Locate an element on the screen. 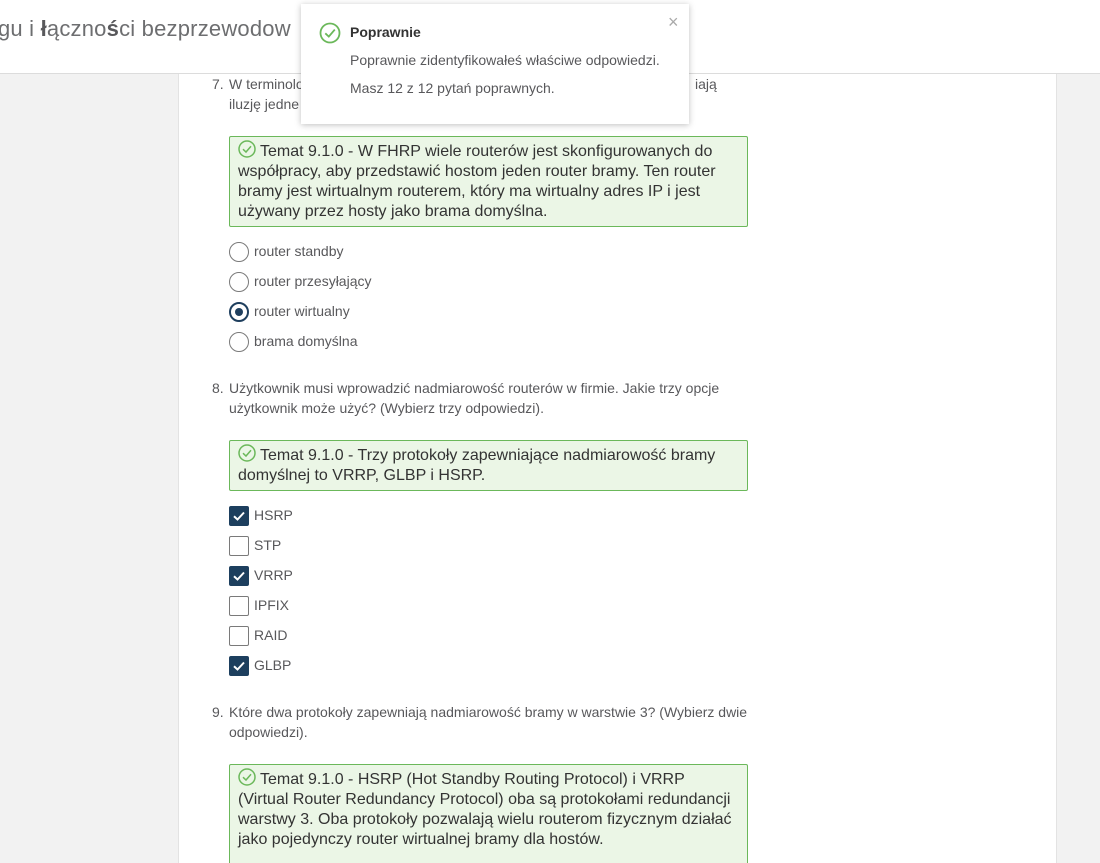  close-icon: × is located at coordinates (673, 22).